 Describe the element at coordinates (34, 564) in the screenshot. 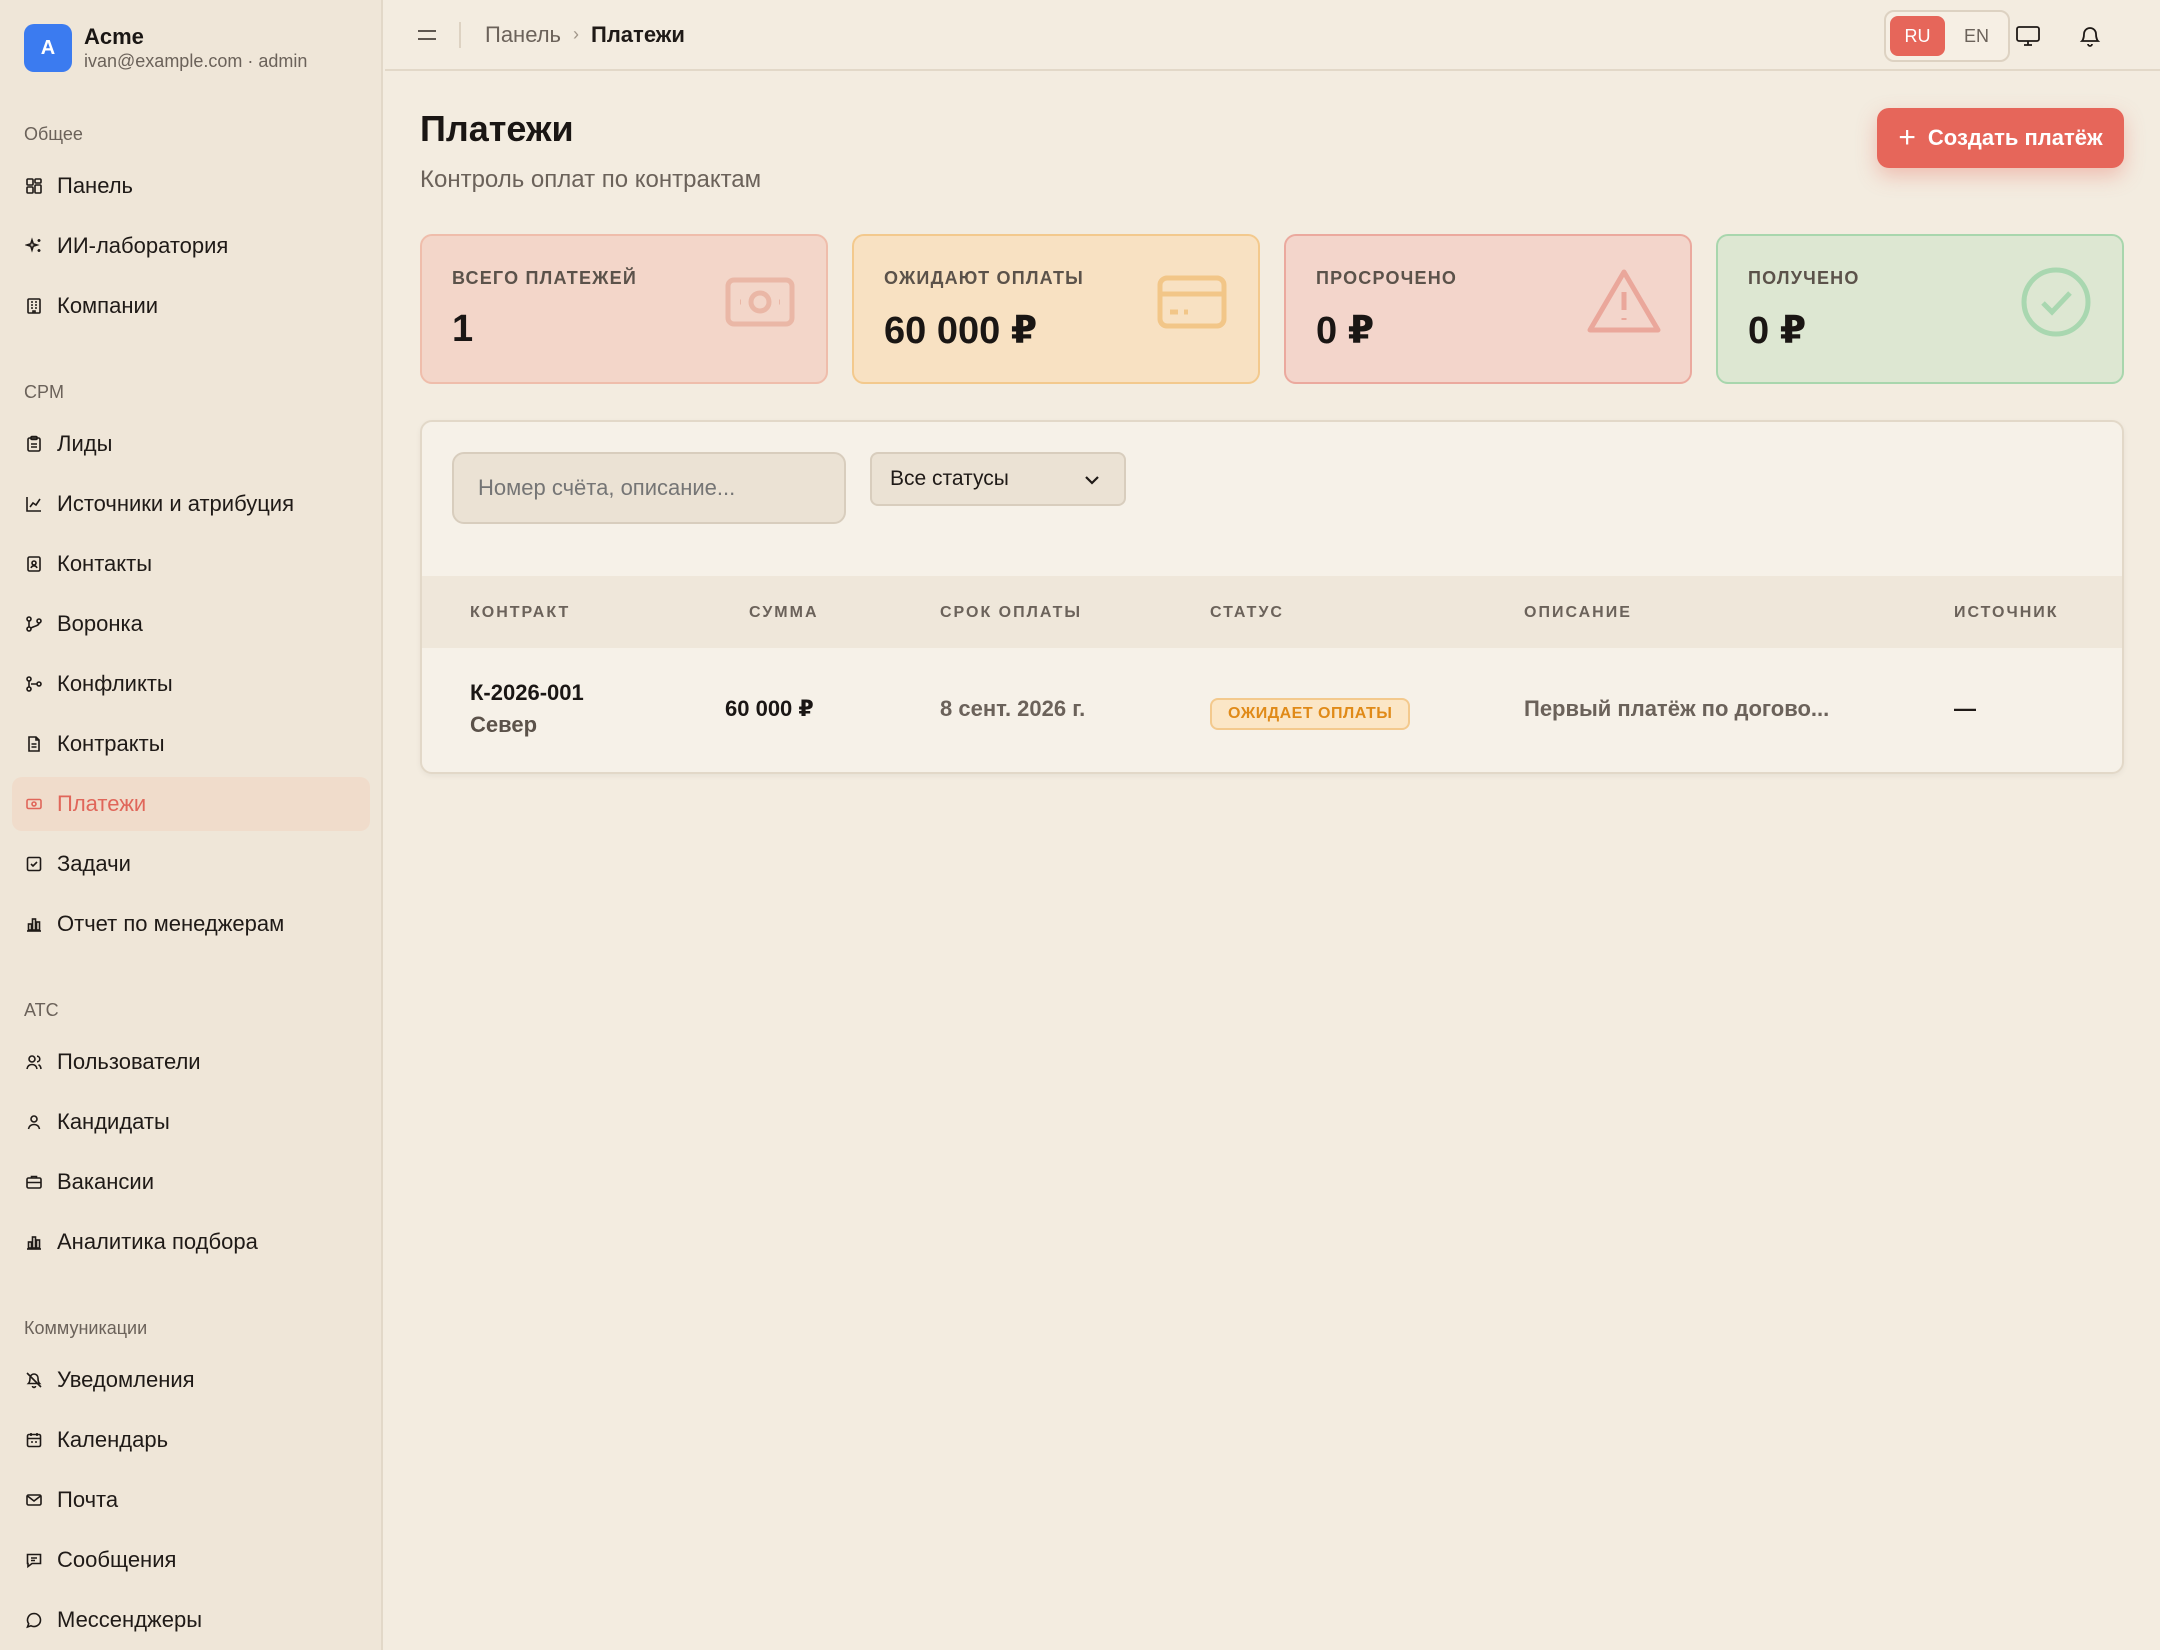

I see `contact-icon` at that location.